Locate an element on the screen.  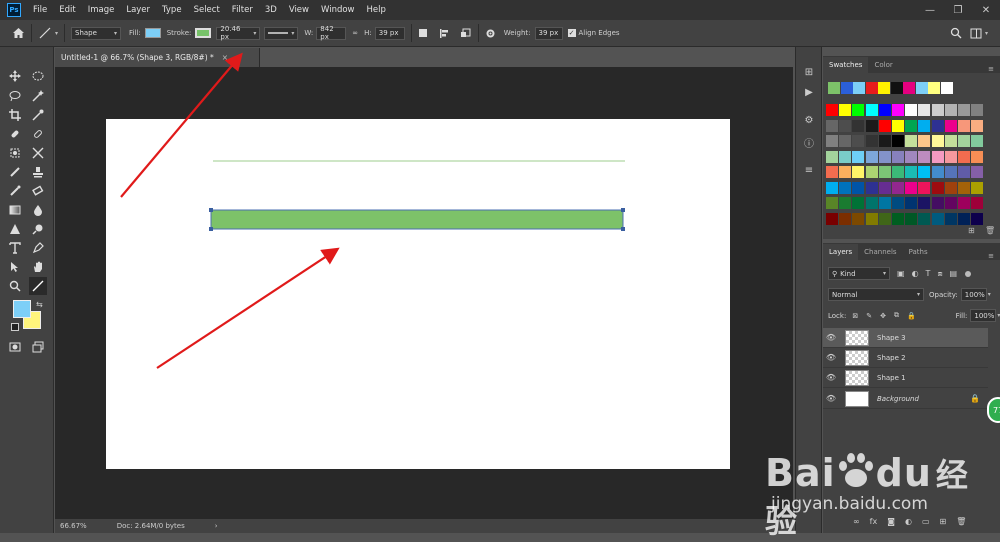
width-field: 842 px is located at coordinates (331, 33).